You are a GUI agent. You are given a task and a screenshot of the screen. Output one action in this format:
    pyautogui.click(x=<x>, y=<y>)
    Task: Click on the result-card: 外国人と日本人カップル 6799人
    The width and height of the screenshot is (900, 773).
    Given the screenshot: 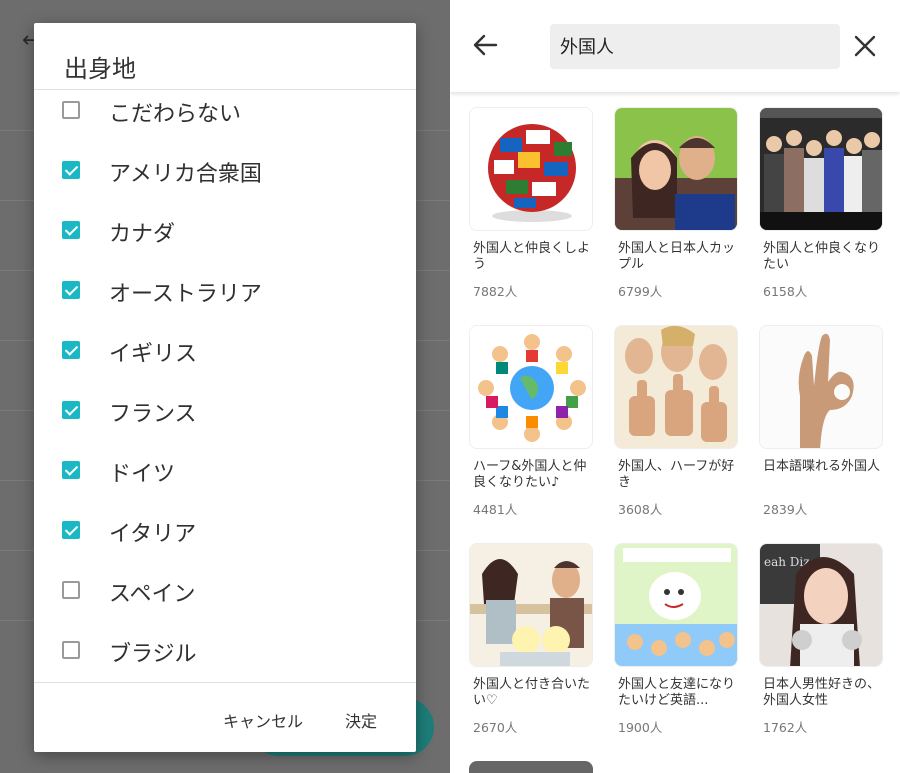 What is the action you would take?
    pyautogui.click(x=676, y=207)
    